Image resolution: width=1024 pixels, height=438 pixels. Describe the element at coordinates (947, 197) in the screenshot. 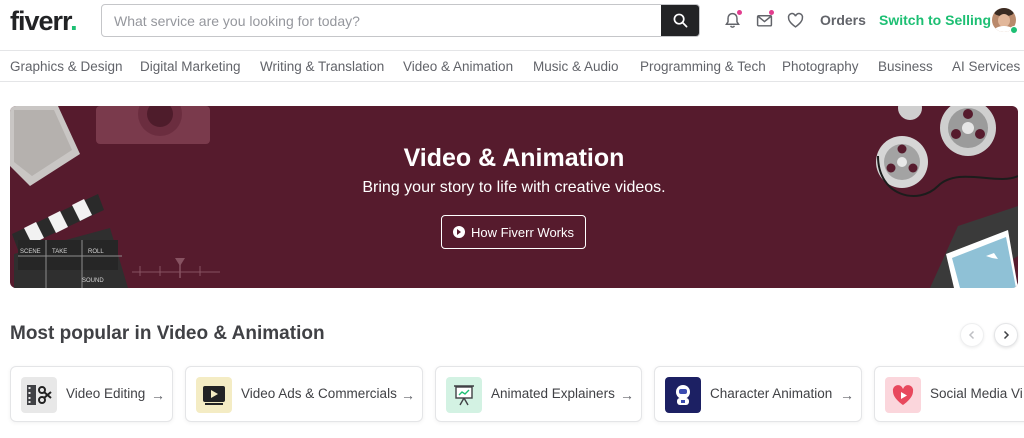

I see `hero-decor-right` at that location.